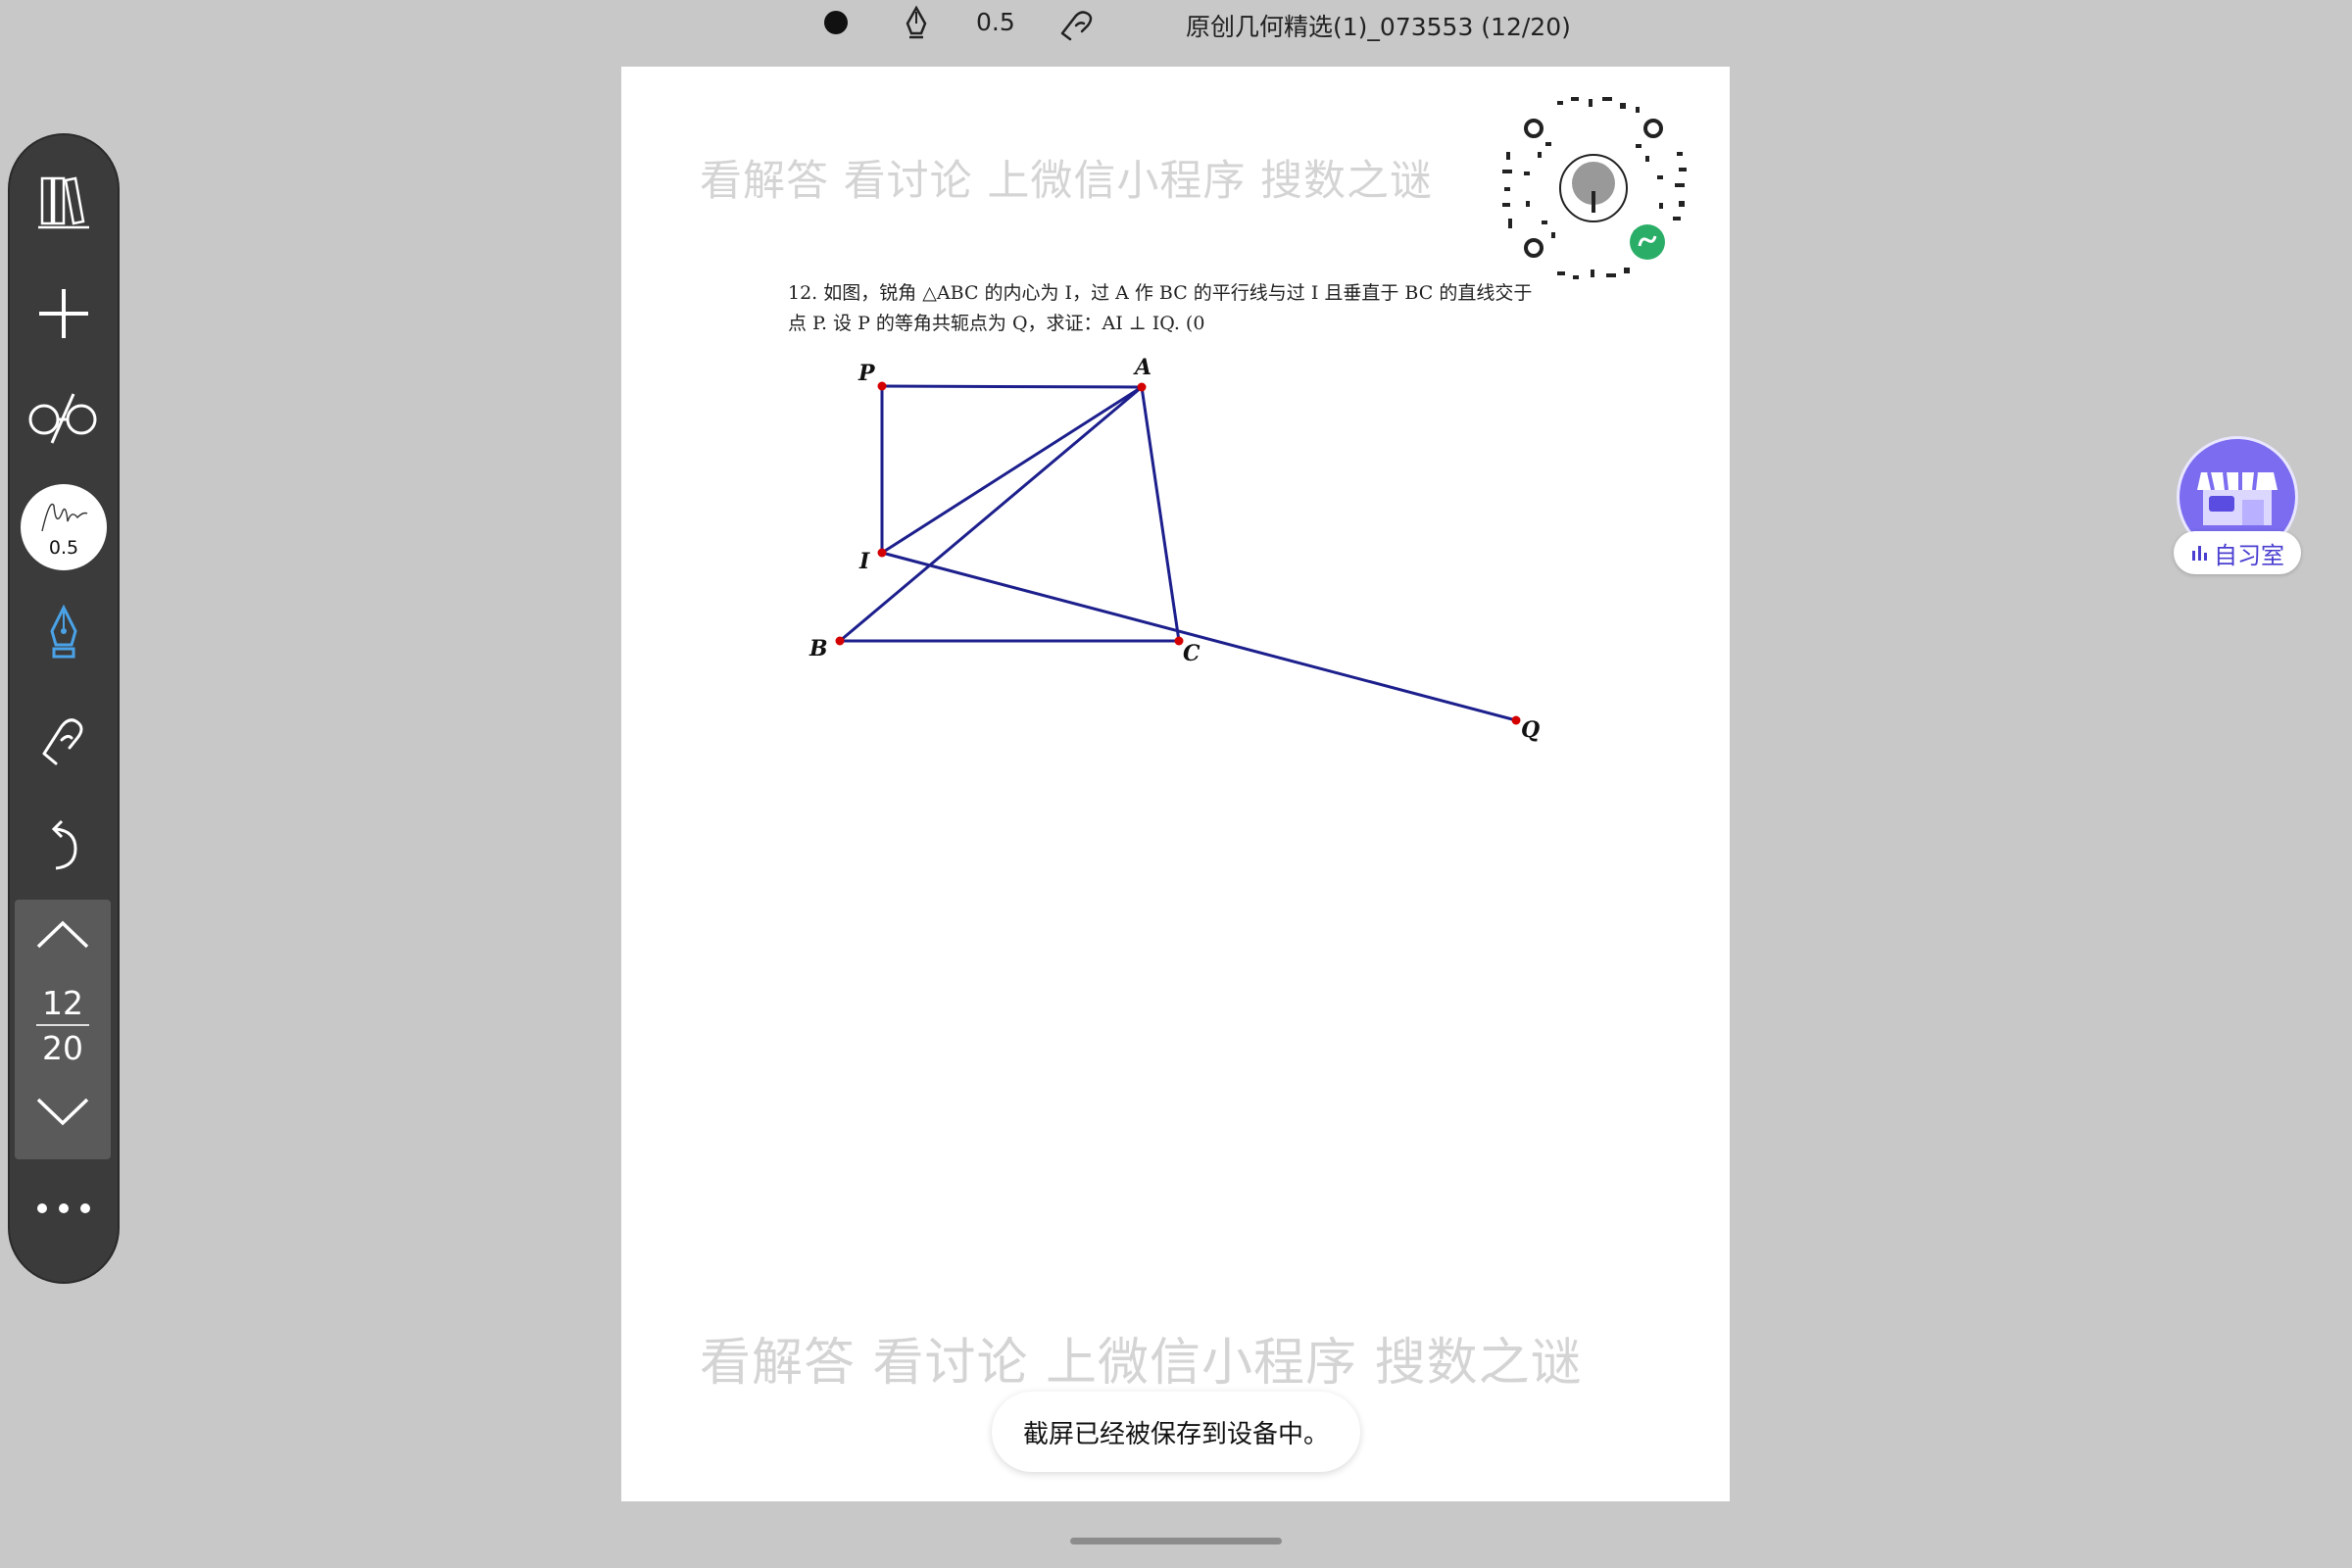  I want to click on label-A: A, so click(1142, 367).